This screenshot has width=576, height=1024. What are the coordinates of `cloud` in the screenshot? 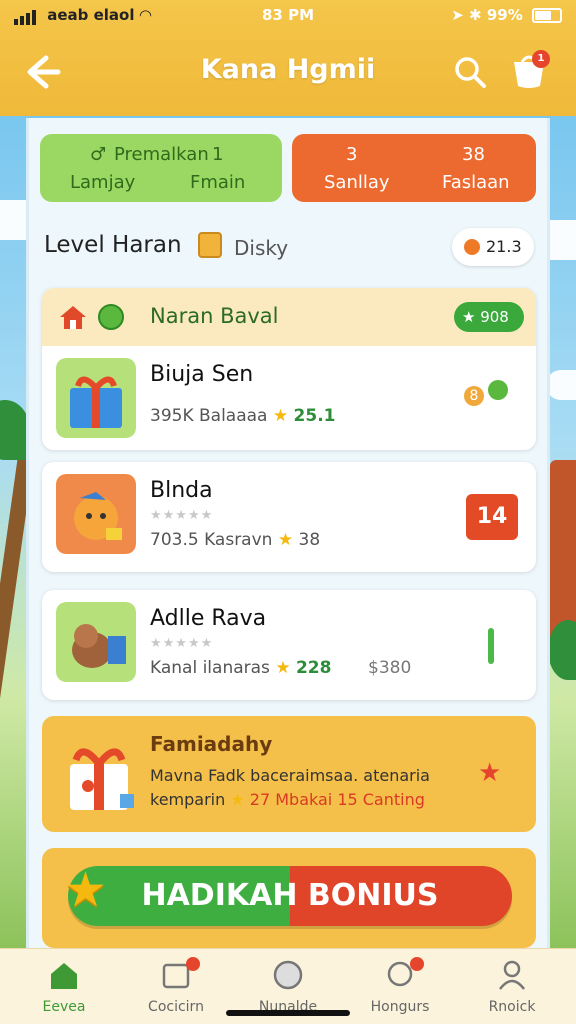 It's located at (561, 385).